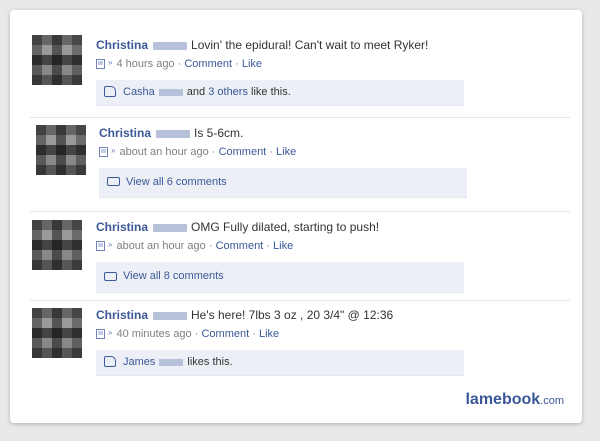 The width and height of the screenshot is (600, 441). What do you see at coordinates (280, 277) in the screenshot?
I see `comments-box: View all 8 comments` at bounding box center [280, 277].